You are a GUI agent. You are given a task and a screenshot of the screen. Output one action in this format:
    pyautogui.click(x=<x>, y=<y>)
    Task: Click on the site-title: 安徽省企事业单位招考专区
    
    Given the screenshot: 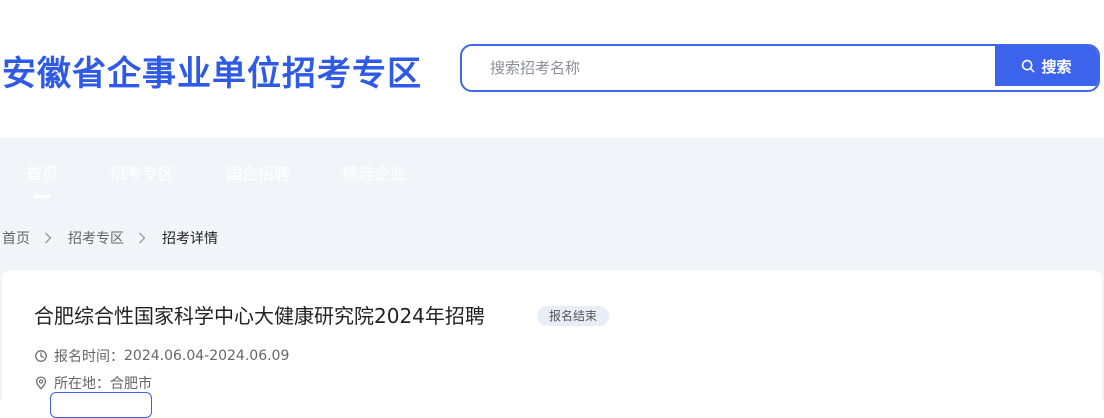 What is the action you would take?
    pyautogui.click(x=212, y=74)
    